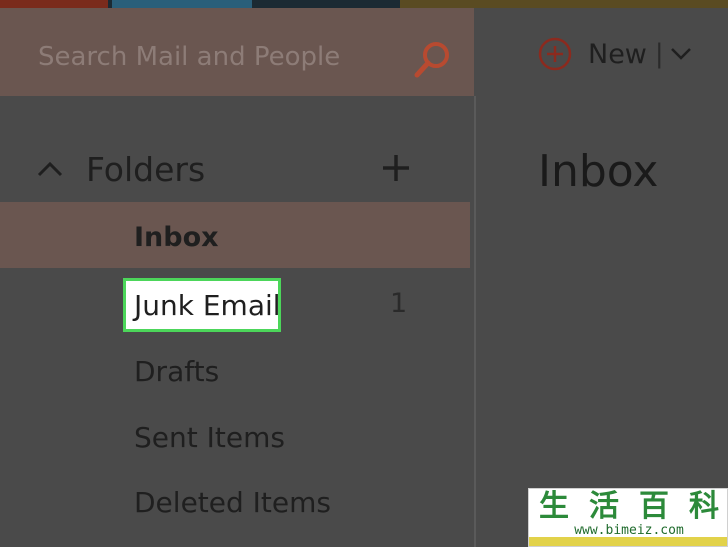 Image resolution: width=728 pixels, height=547 pixels. I want to click on watermark-char: 活, so click(604, 506).